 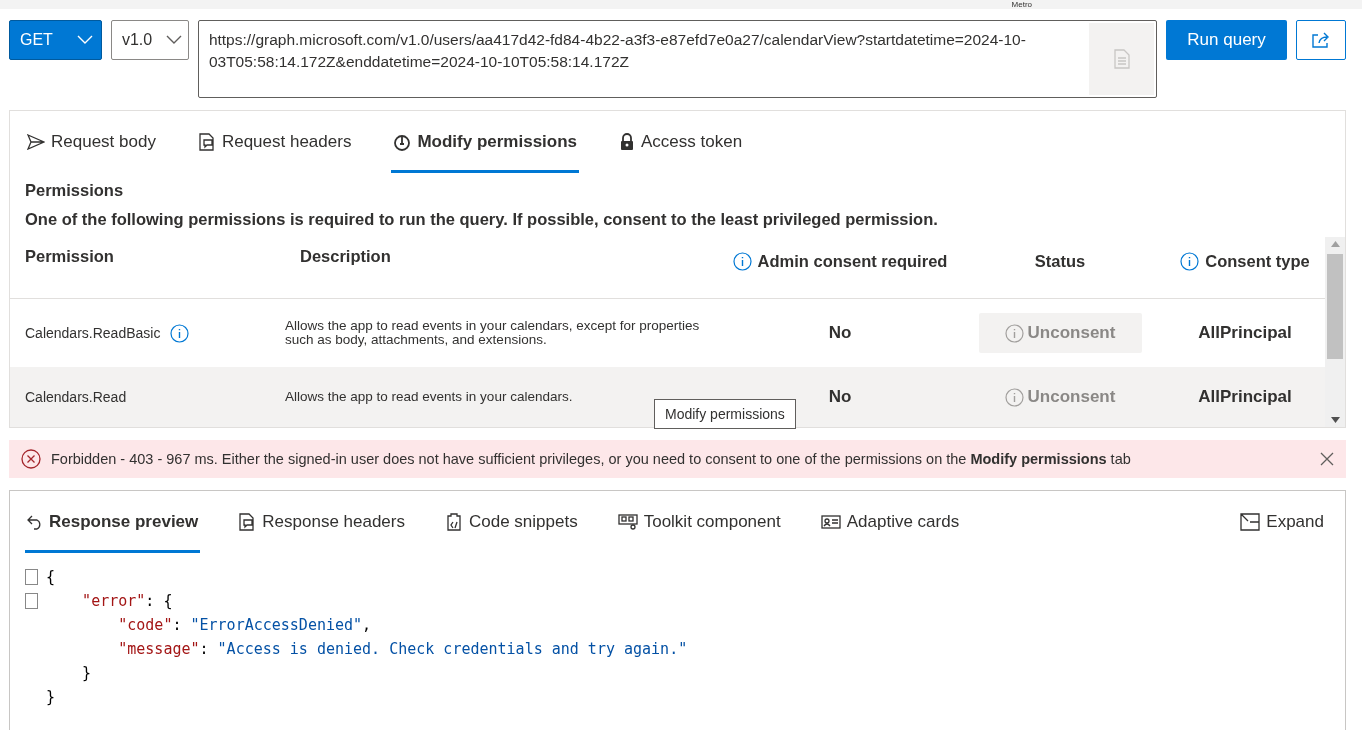 What do you see at coordinates (321, 522) in the screenshot?
I see `response-tab: Response headers` at bounding box center [321, 522].